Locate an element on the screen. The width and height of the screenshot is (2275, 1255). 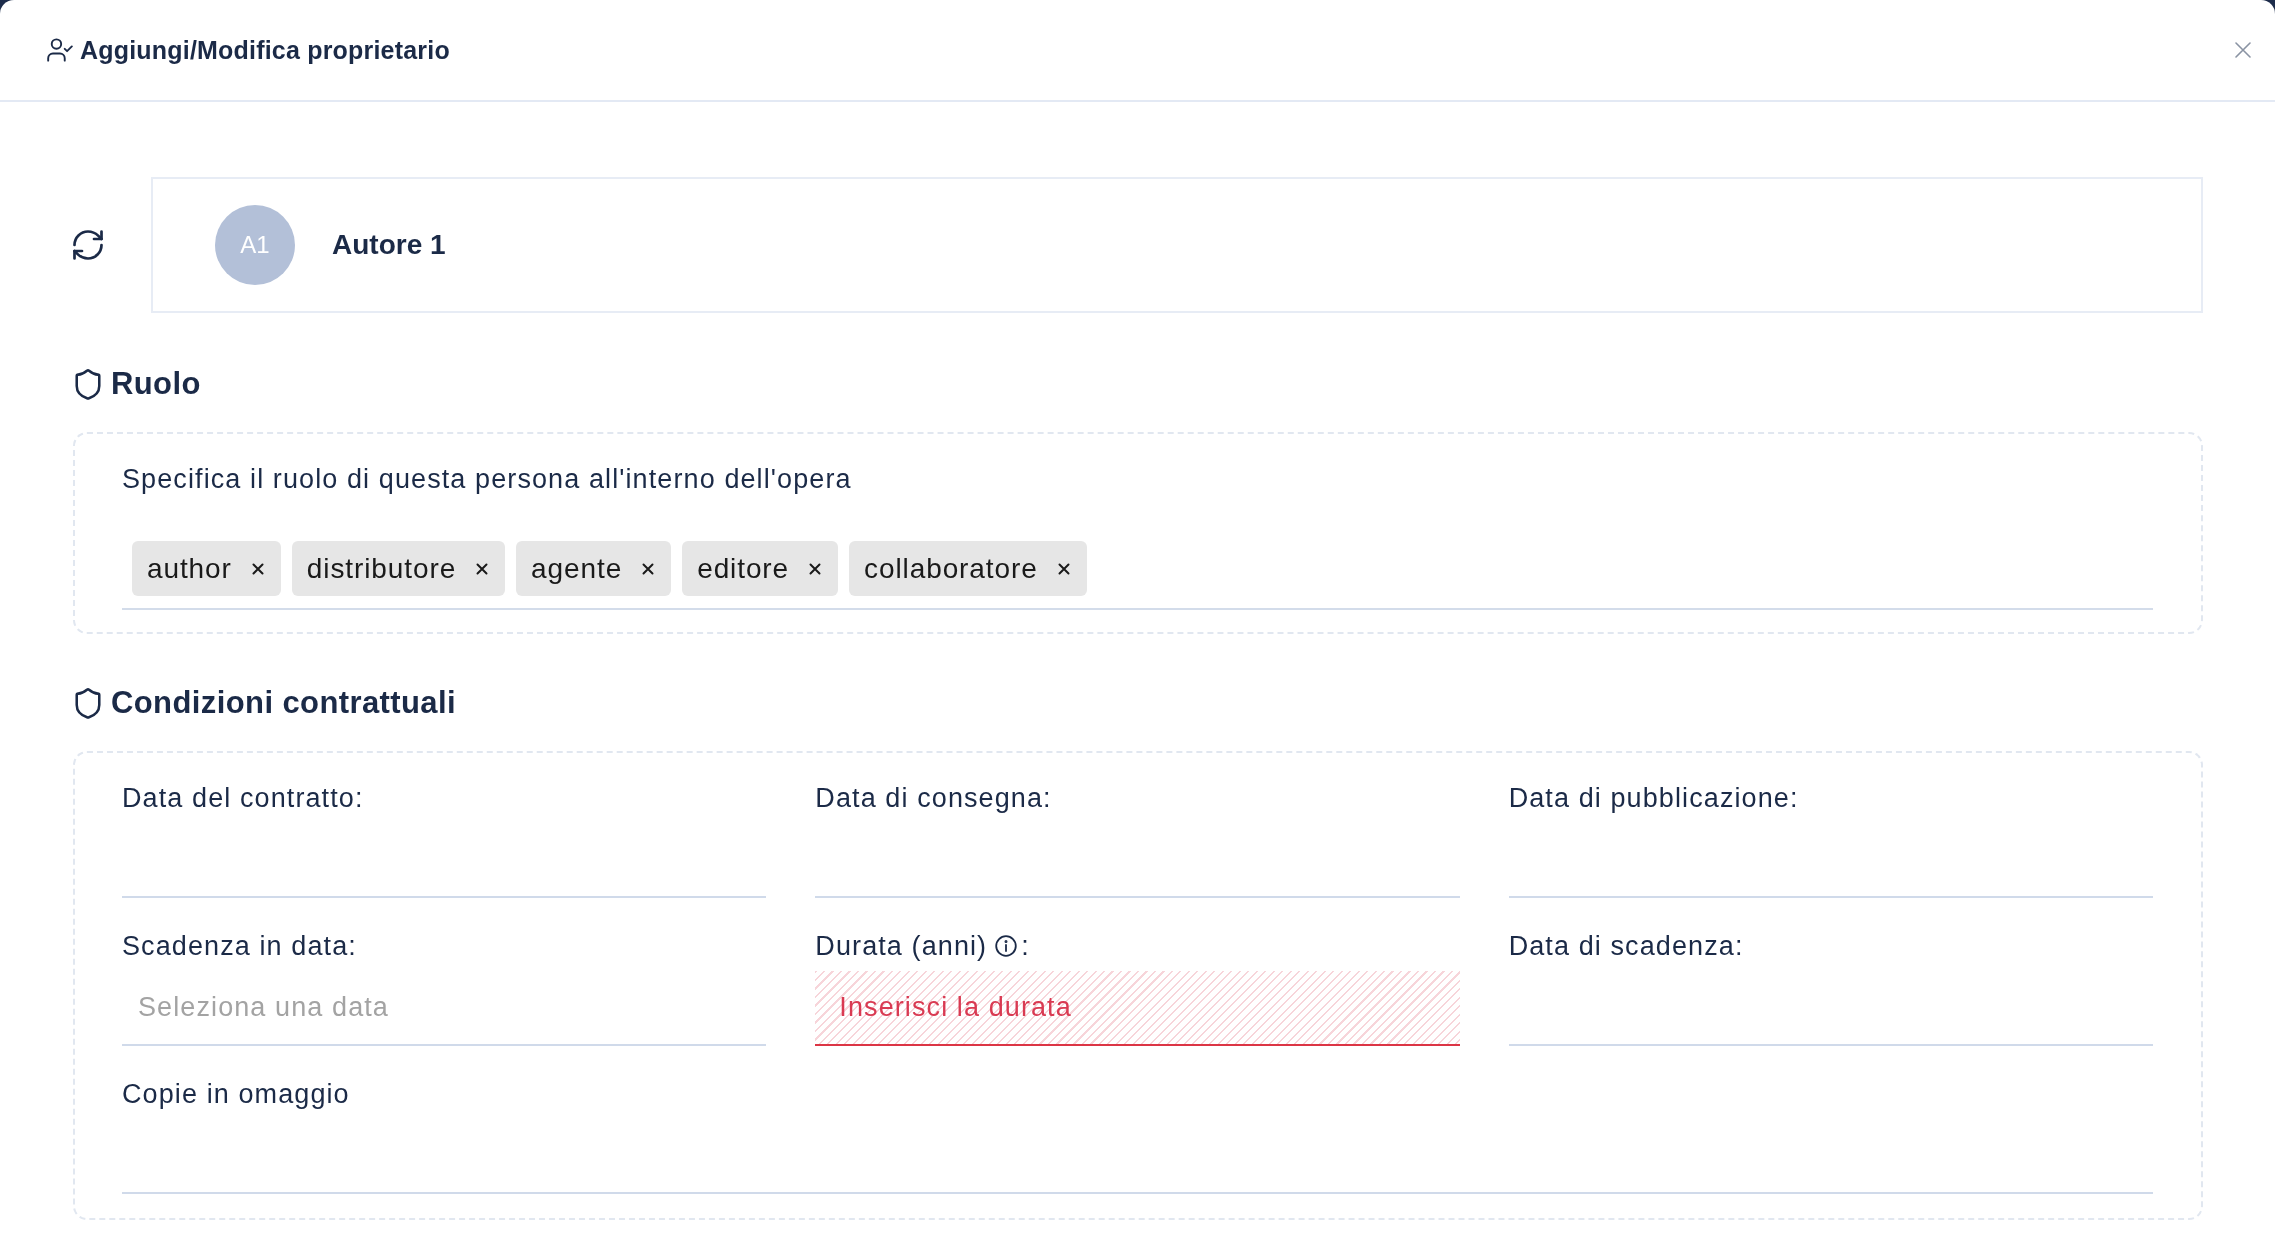
field-label: Durata (anni) is located at coordinates (901, 946).